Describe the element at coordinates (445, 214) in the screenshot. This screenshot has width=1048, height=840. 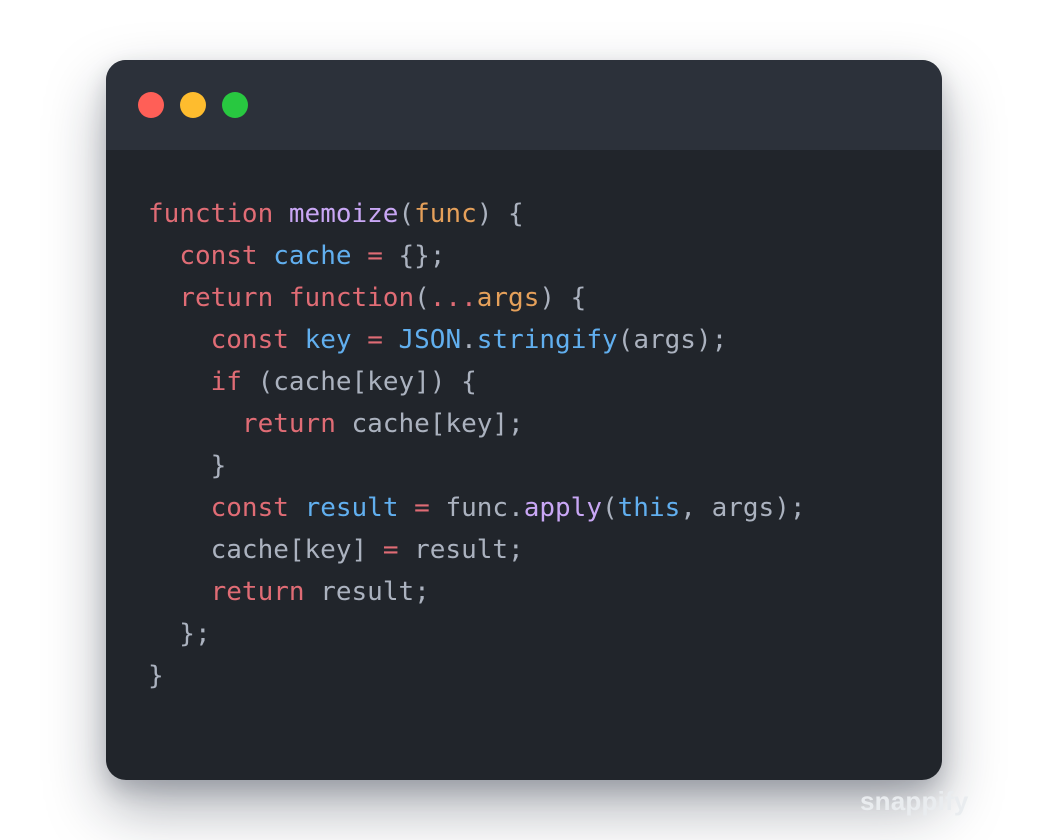
I see `code-token: func` at that location.